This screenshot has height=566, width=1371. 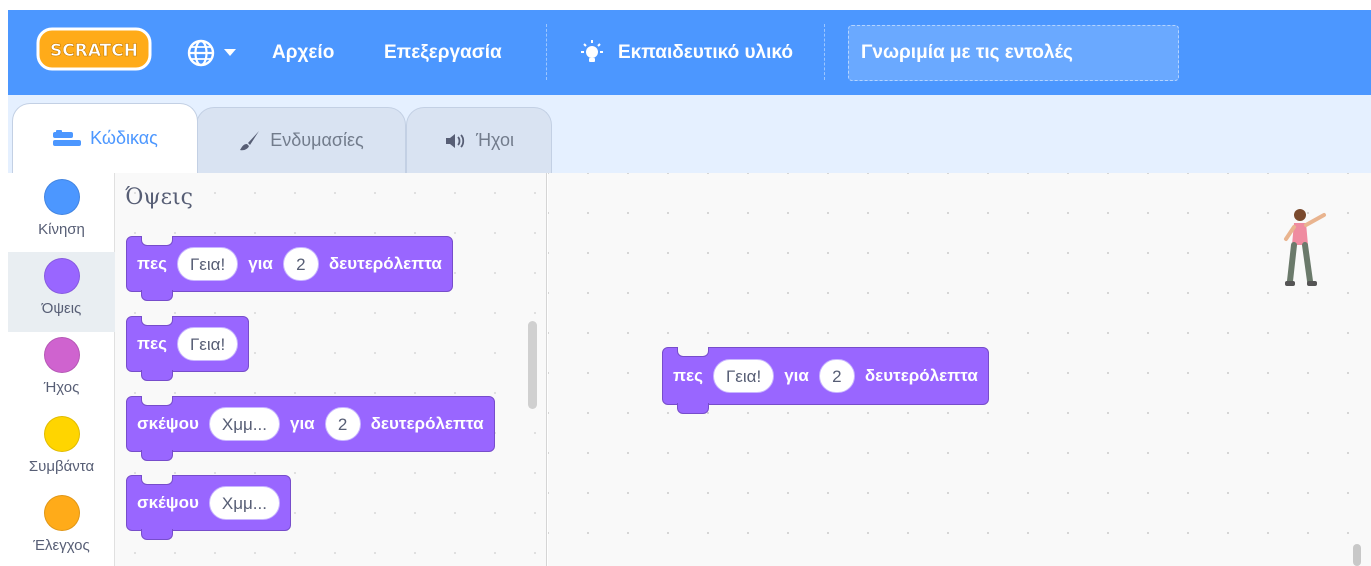 I want to click on edit-menu: Επεξεργασία, so click(x=443, y=52).